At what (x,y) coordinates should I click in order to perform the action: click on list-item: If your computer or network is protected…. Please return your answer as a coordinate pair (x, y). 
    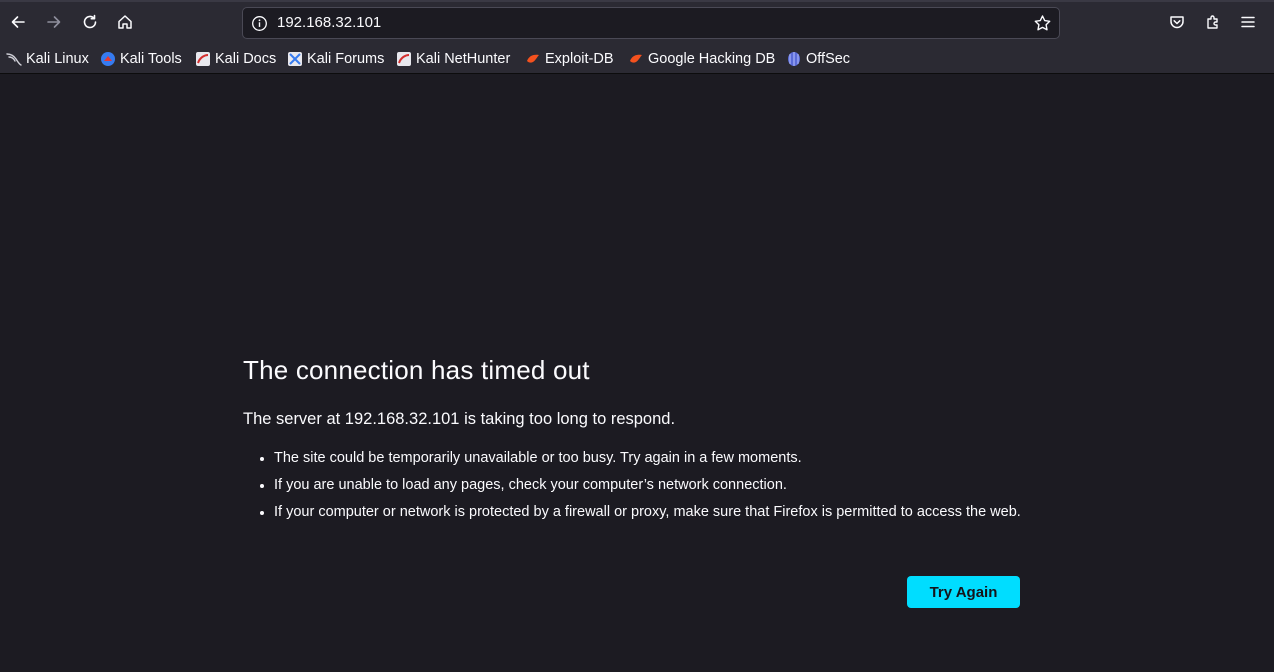
    Looking at the image, I should click on (643, 512).